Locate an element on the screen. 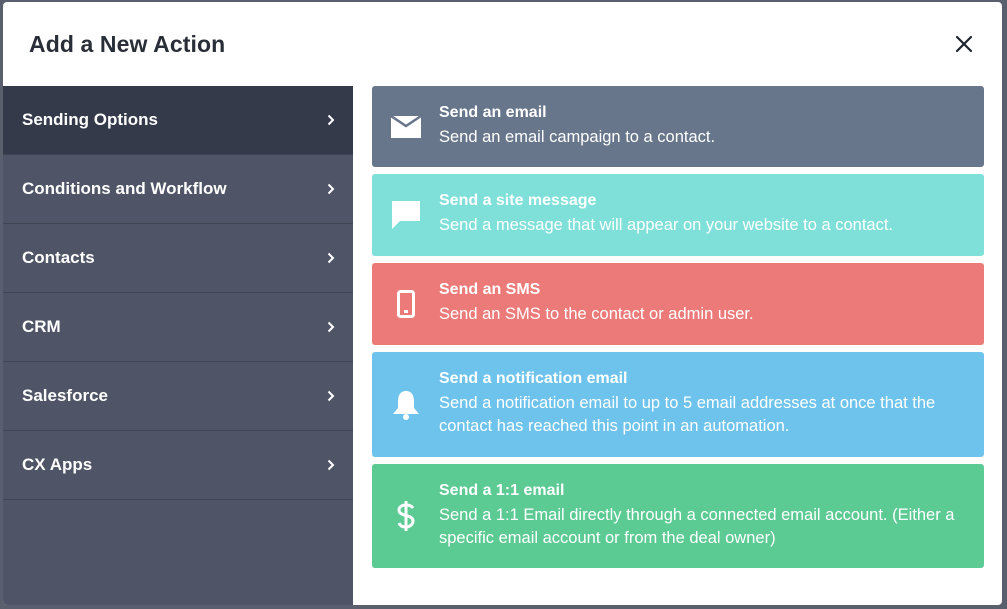 The height and width of the screenshot is (609, 1007). chat-bubble-icon is located at coordinates (405, 215).